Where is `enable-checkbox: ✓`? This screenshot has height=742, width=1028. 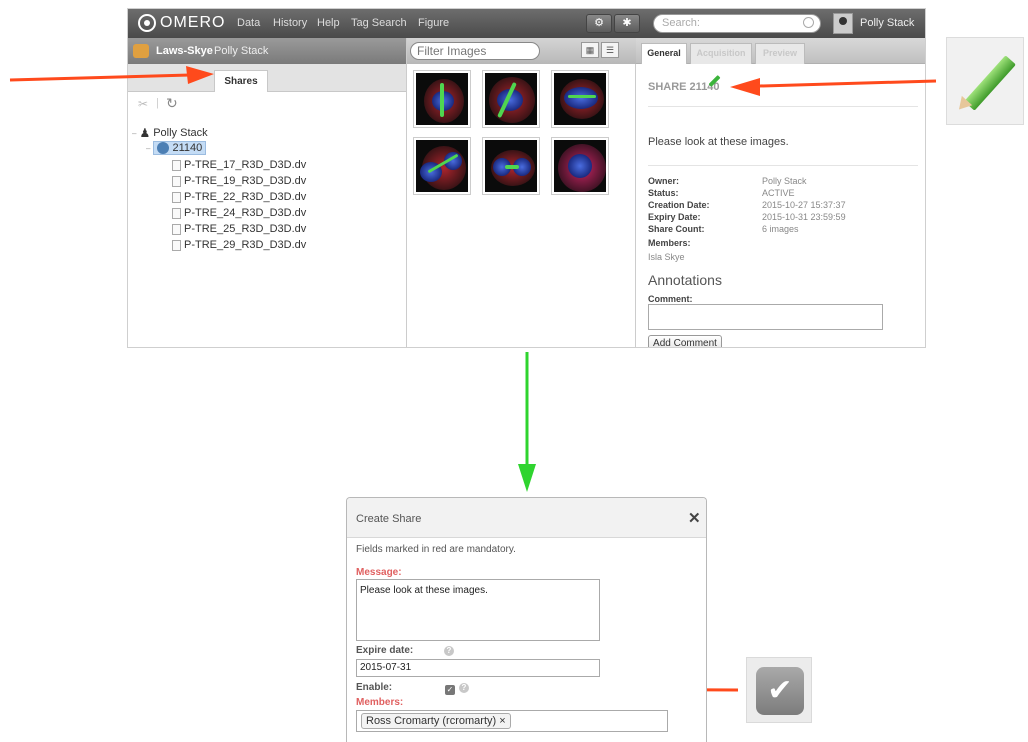
enable-checkbox: ✓ is located at coordinates (450, 690).